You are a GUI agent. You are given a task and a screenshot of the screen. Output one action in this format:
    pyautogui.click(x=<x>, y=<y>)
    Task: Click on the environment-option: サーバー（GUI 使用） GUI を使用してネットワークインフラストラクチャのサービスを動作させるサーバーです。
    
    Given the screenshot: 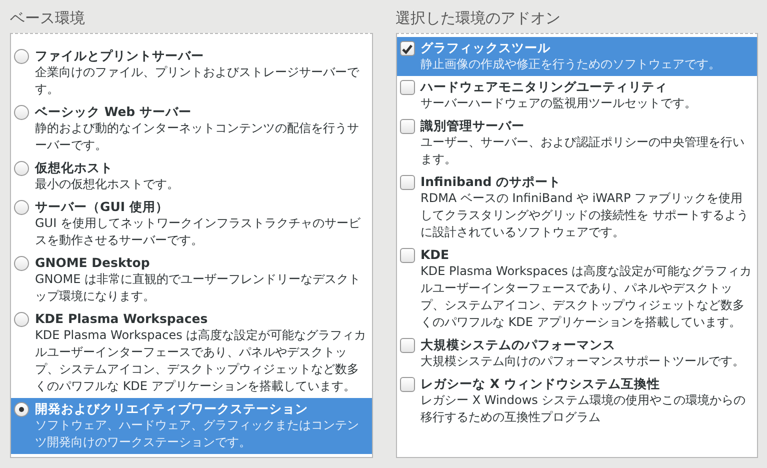 What is the action you would take?
    pyautogui.click(x=191, y=224)
    